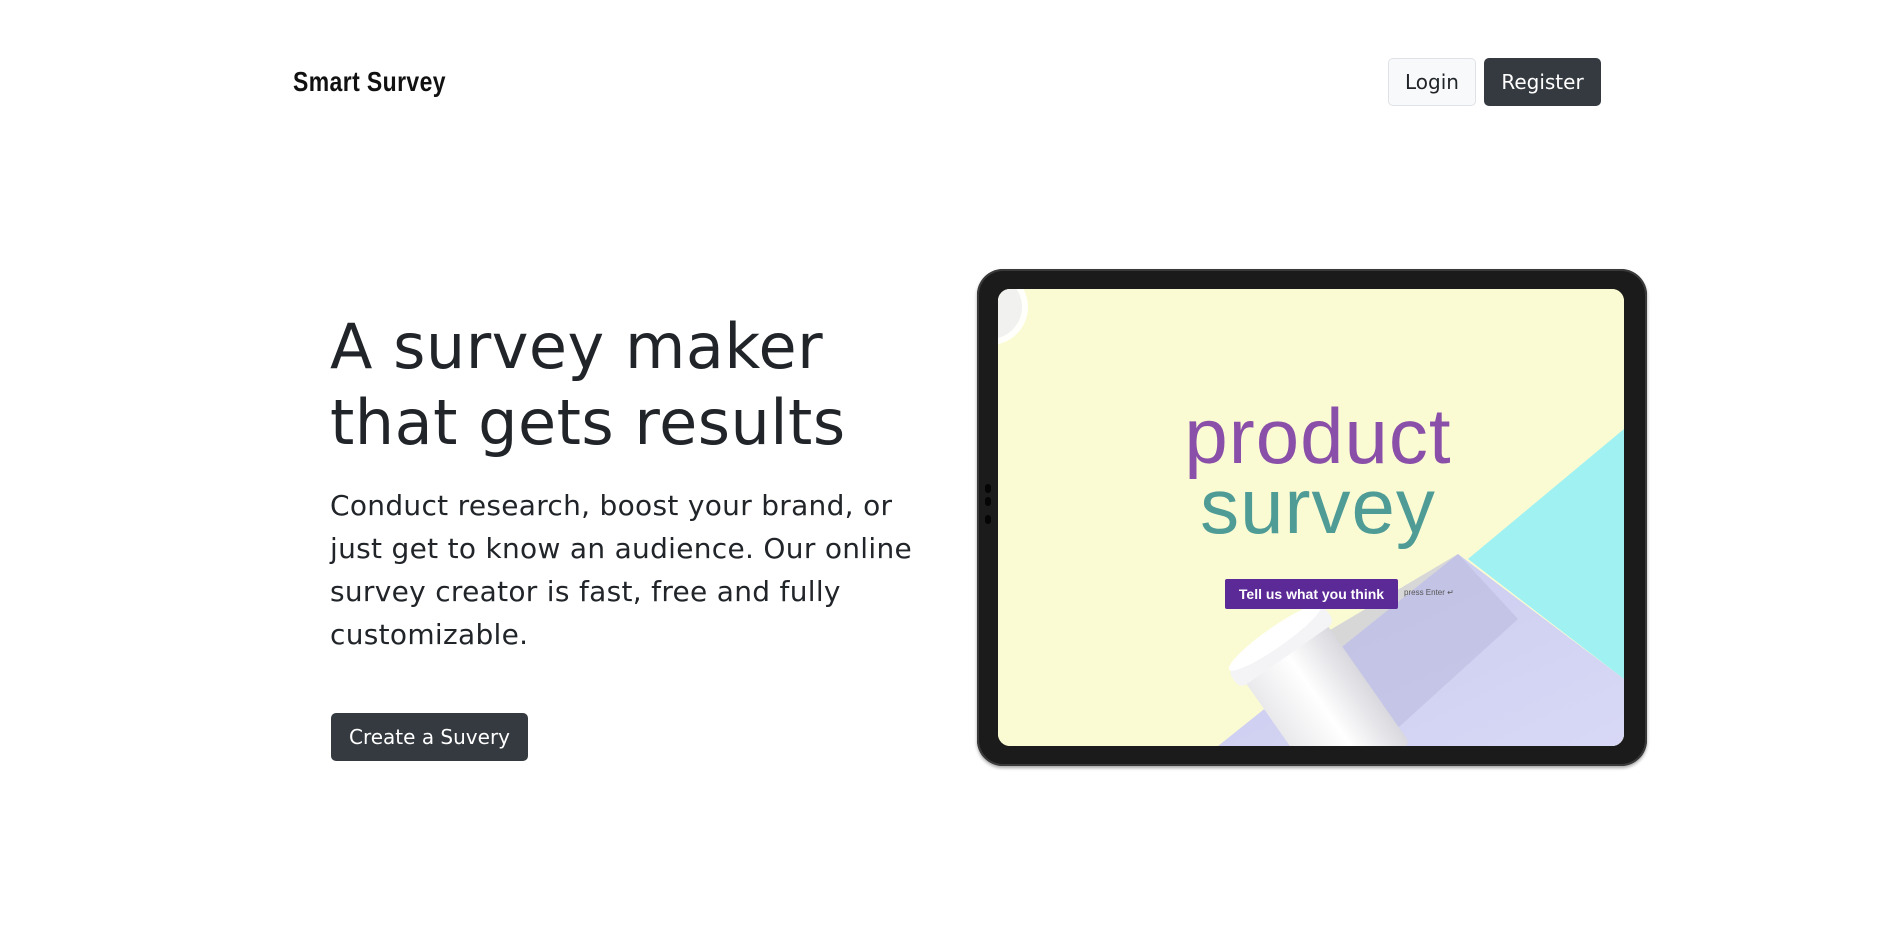 This screenshot has height=941, width=1884. What do you see at coordinates (1542, 82) in the screenshot?
I see `register-button: Register` at bounding box center [1542, 82].